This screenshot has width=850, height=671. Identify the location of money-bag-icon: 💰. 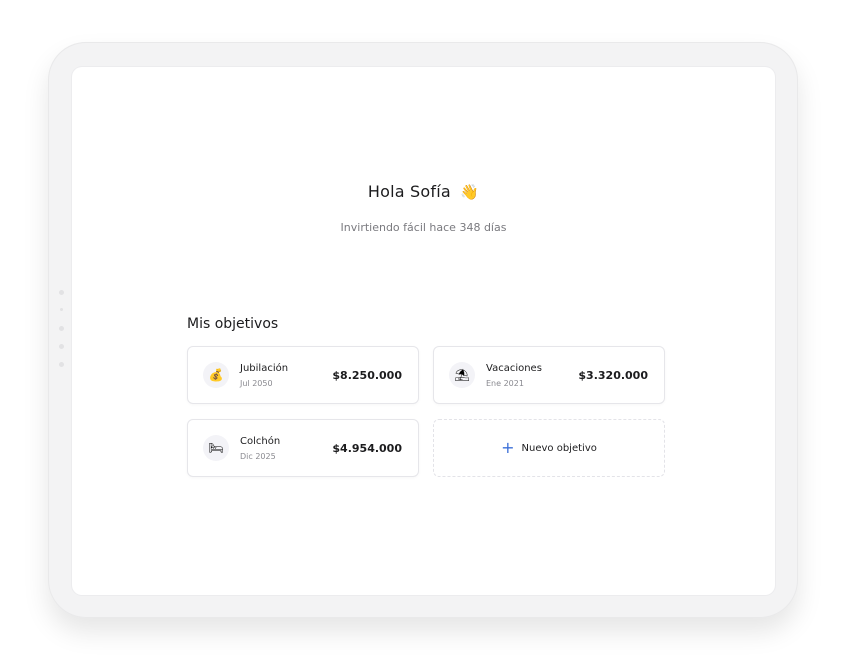
(216, 375).